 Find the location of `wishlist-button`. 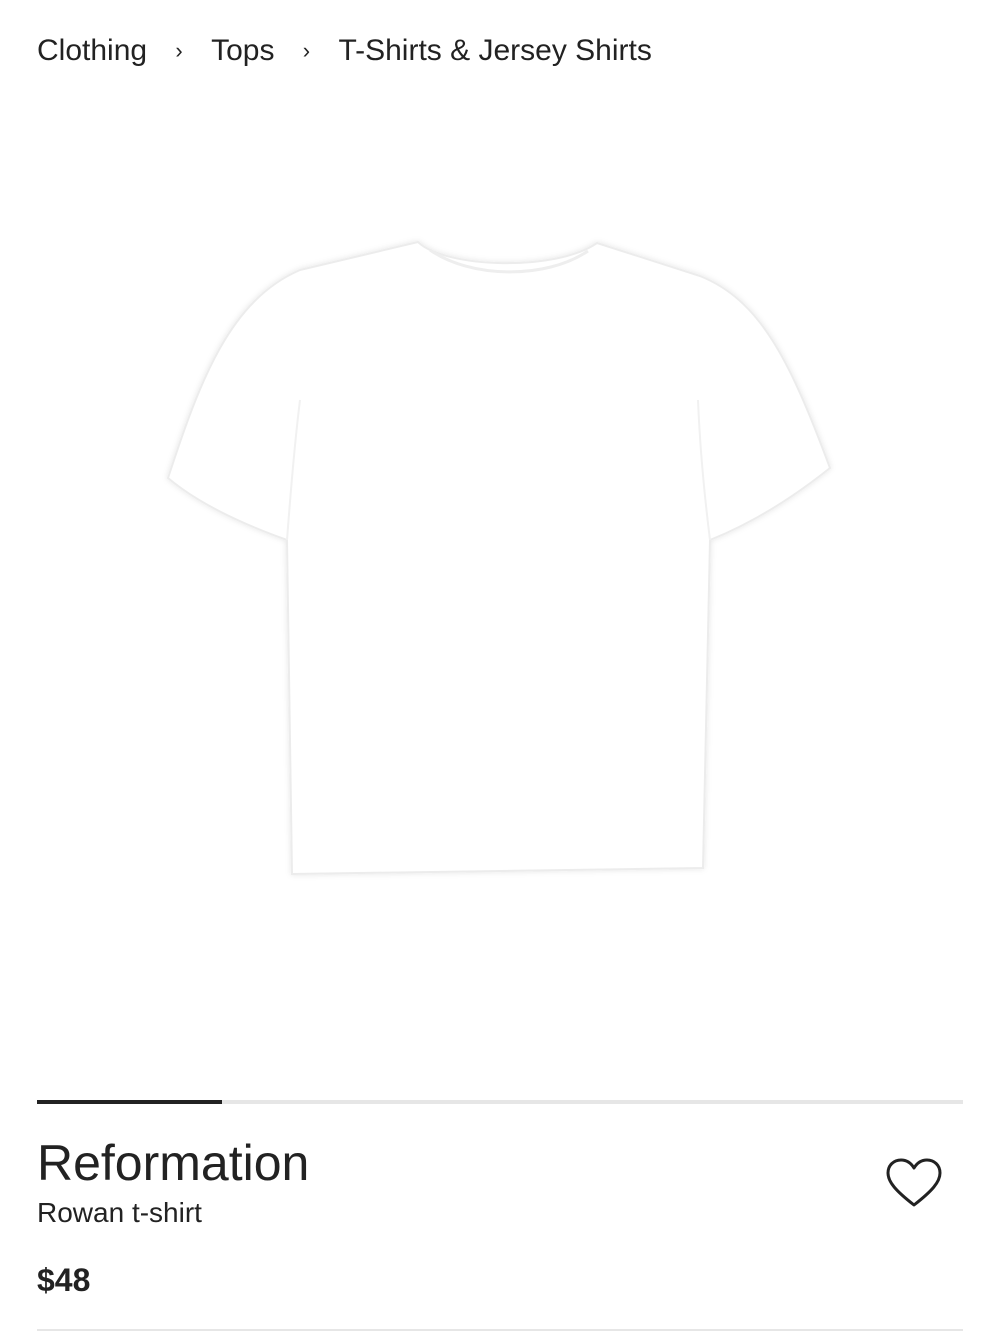

wishlist-button is located at coordinates (914, 1183).